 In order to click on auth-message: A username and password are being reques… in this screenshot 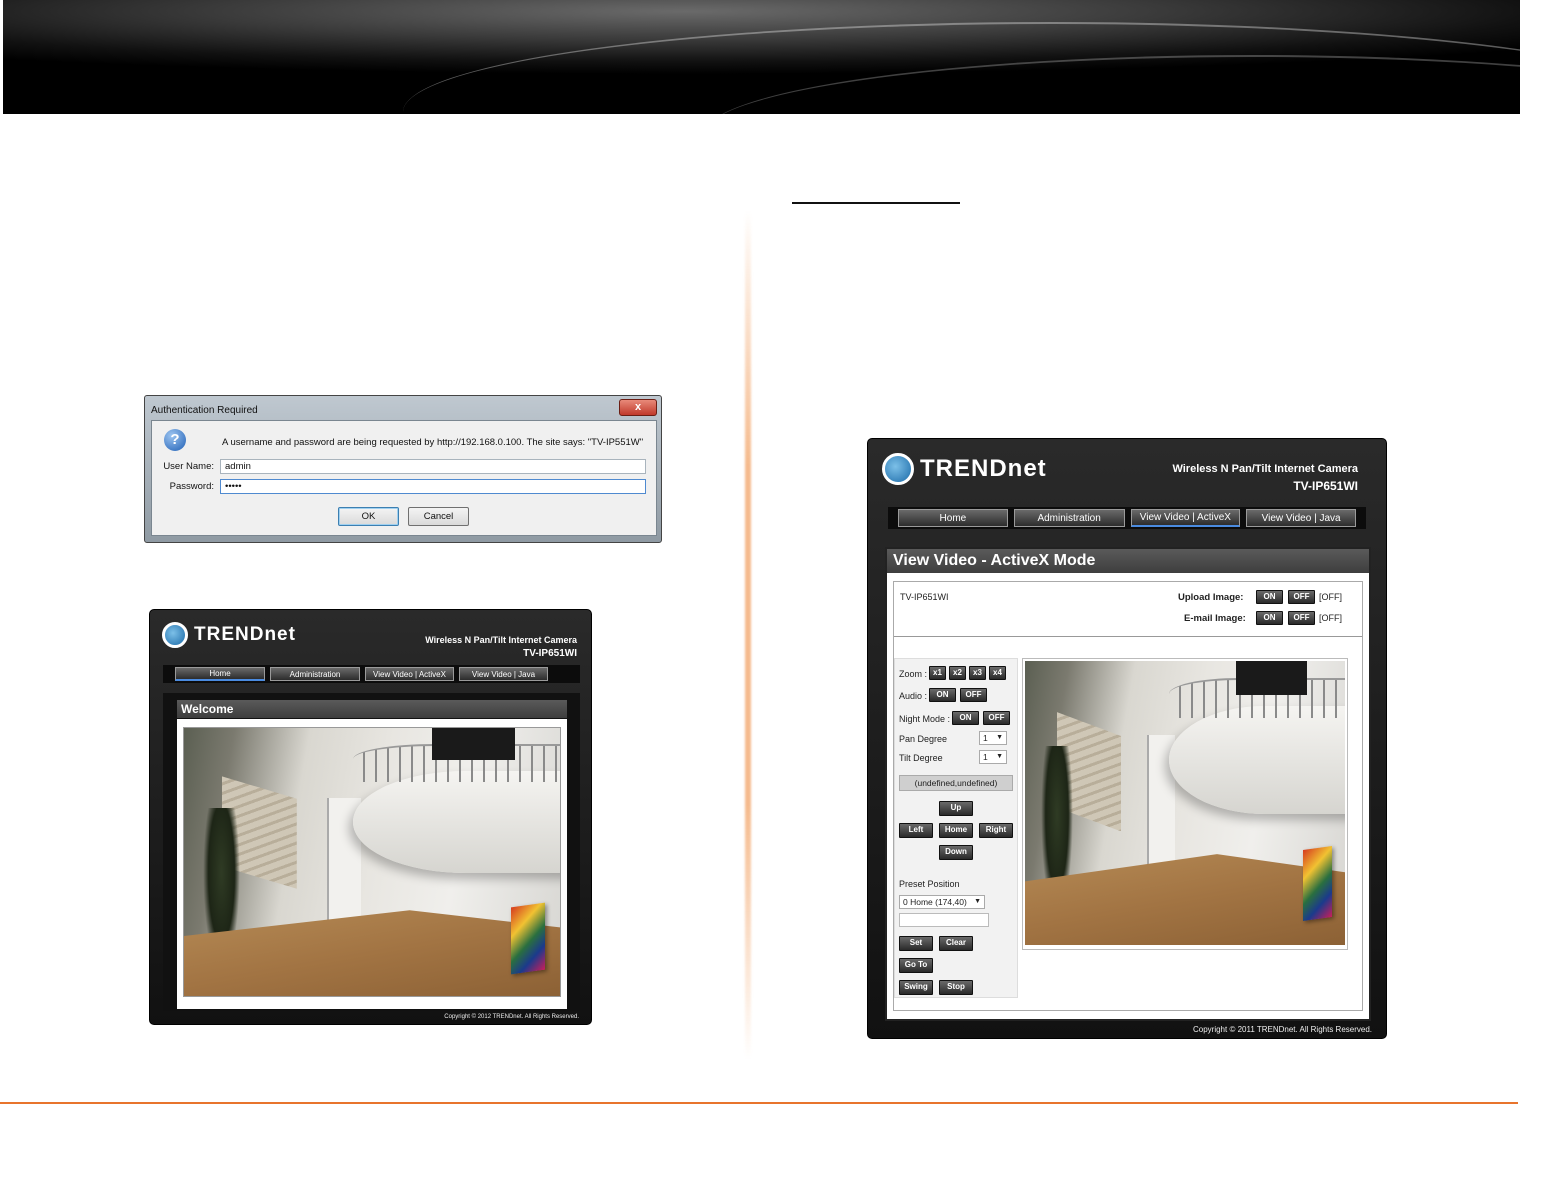, I will do `click(433, 442)`.